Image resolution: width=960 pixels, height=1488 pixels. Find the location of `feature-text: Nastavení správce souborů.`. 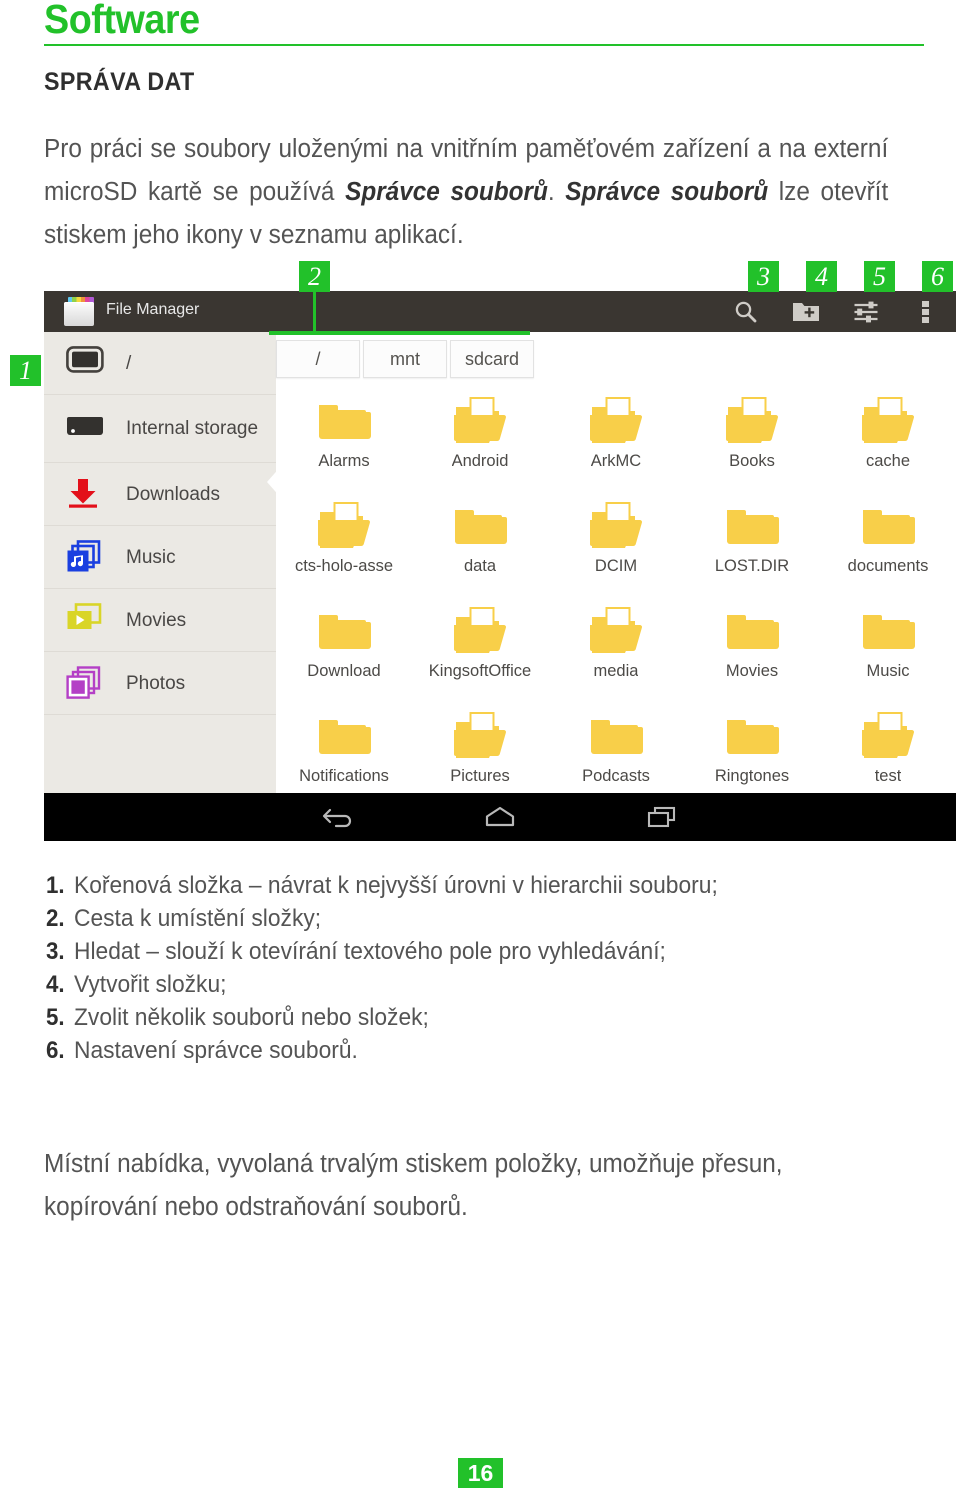

feature-text: Nastavení správce souborů. is located at coordinates (216, 1050).